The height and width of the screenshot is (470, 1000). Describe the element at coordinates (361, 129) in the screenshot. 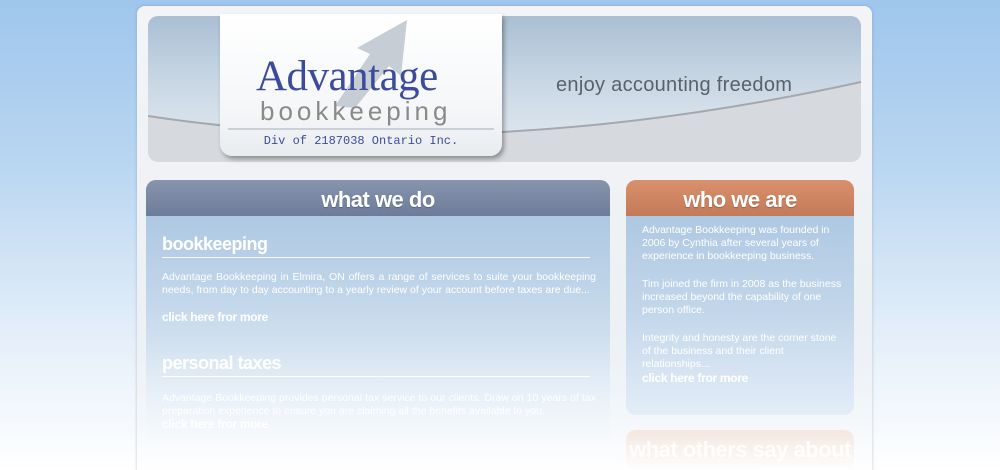

I see `logo-divider` at that location.